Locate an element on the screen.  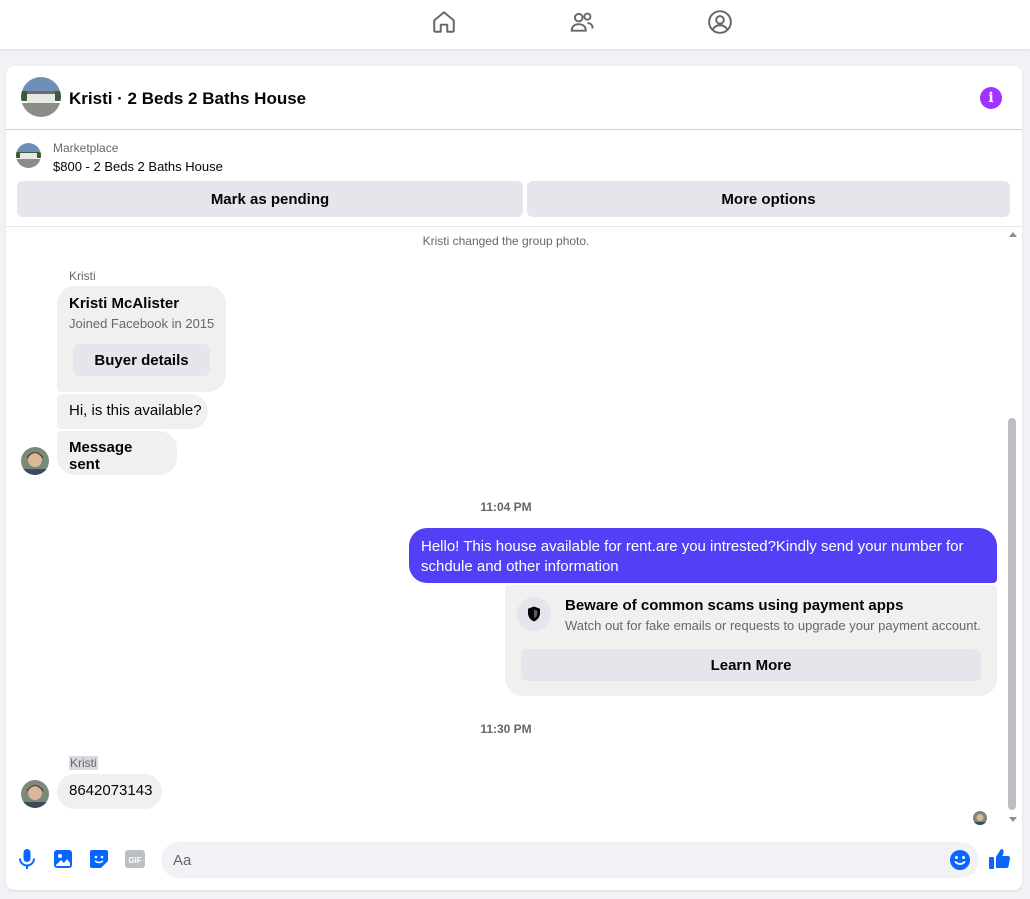
sticker-icon is located at coordinates (99, 859).